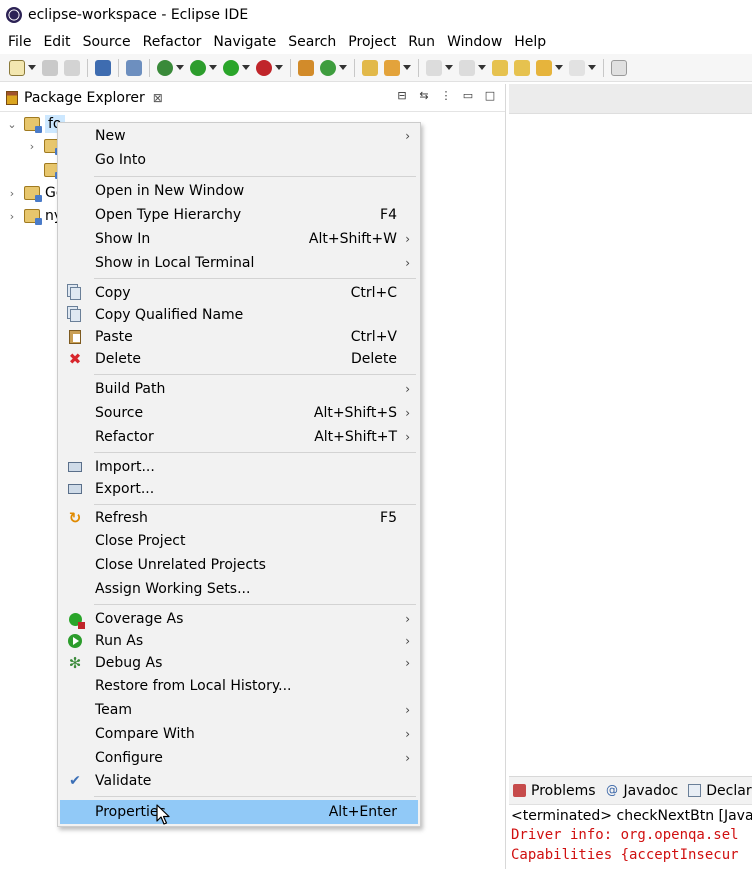  Describe the element at coordinates (402, 96) in the screenshot. I see `collapse-all-icon: ⊟` at that location.